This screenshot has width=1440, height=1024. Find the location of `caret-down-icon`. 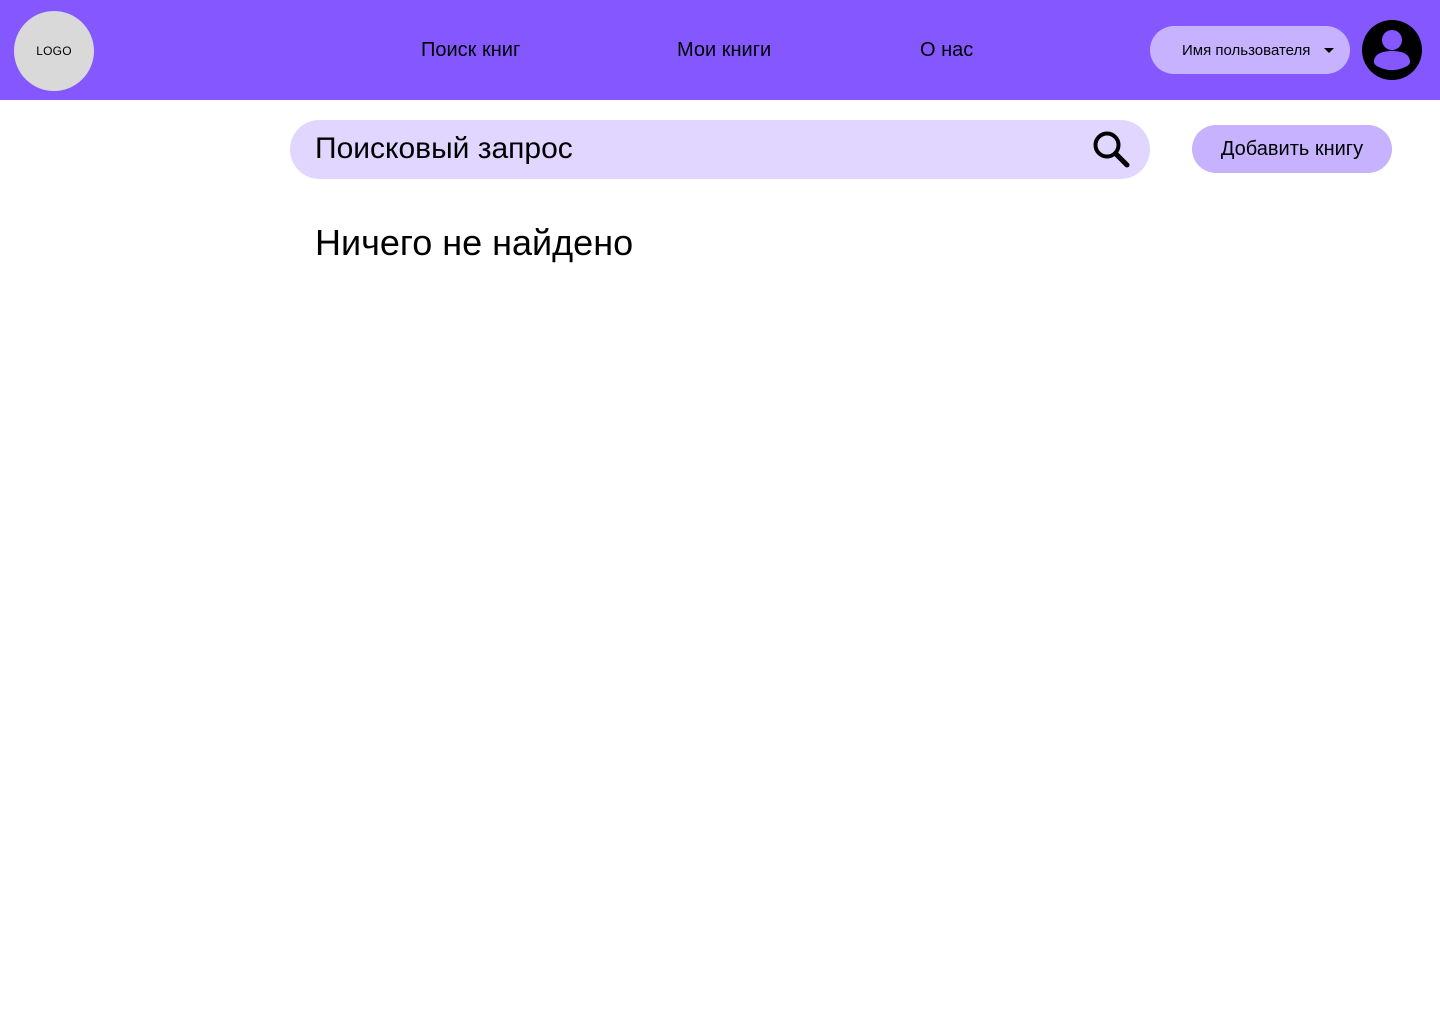

caret-down-icon is located at coordinates (1329, 50).